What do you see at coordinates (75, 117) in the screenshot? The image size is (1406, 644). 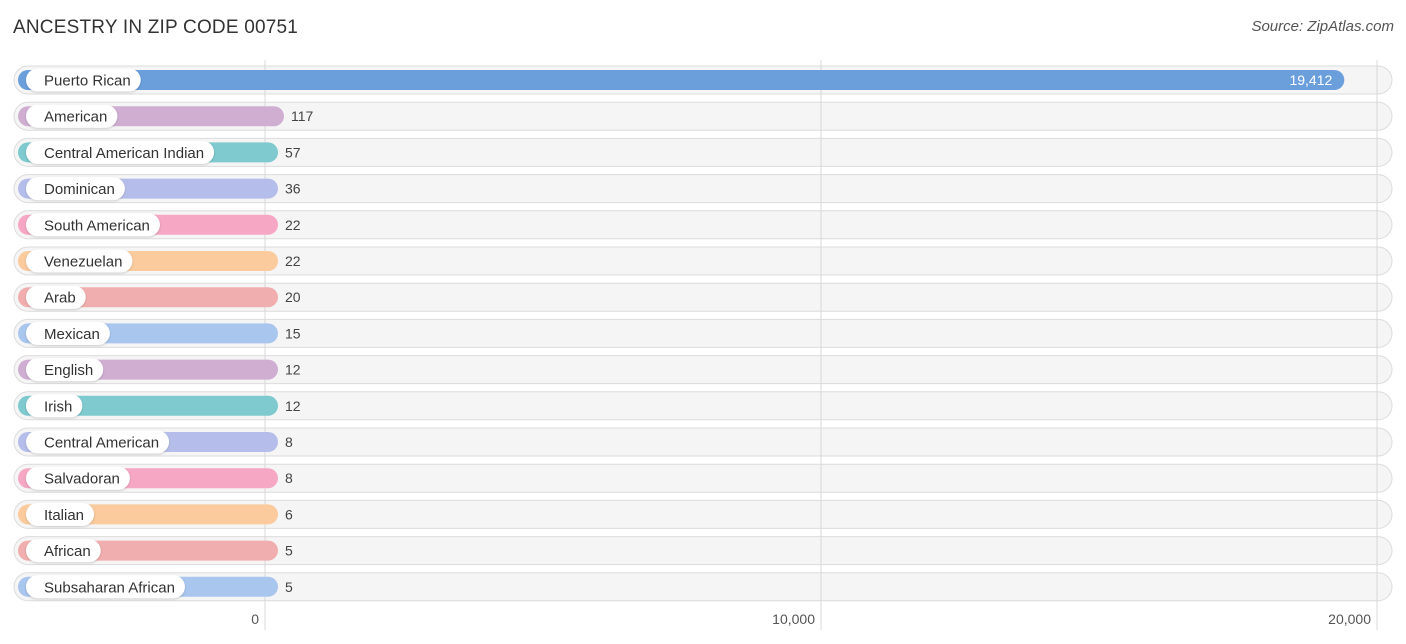 I see `category-label: American` at bounding box center [75, 117].